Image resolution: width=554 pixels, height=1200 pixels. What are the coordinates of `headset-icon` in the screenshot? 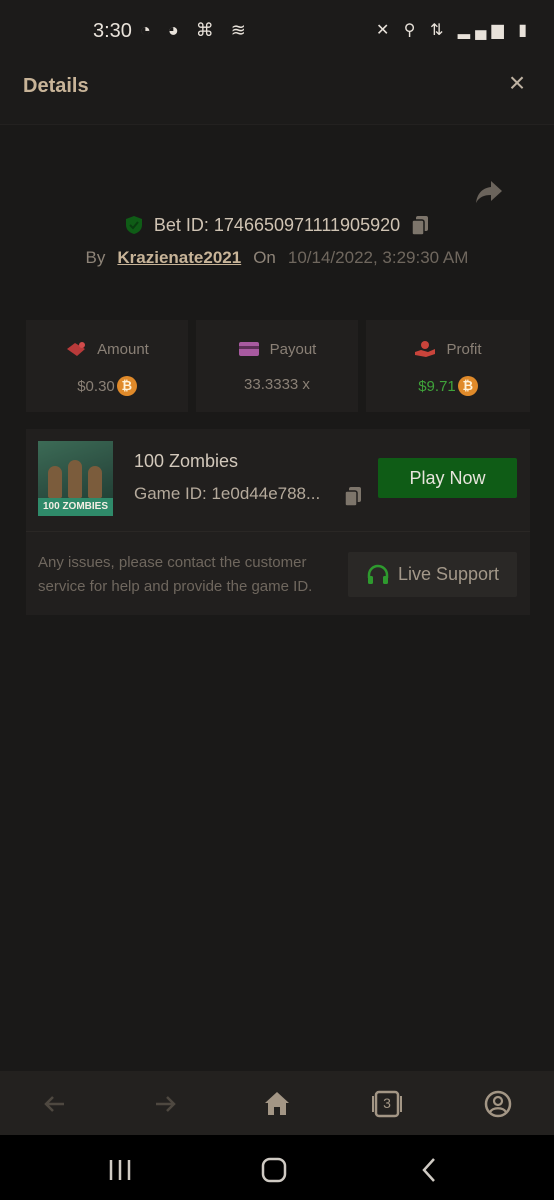 It's located at (378, 574).